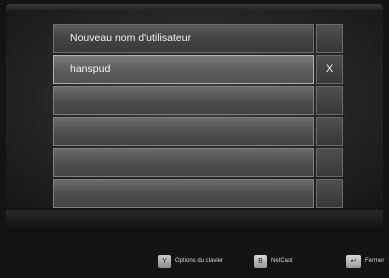 The width and height of the screenshot is (389, 278). I want to click on bottom-frame, so click(194, 221).